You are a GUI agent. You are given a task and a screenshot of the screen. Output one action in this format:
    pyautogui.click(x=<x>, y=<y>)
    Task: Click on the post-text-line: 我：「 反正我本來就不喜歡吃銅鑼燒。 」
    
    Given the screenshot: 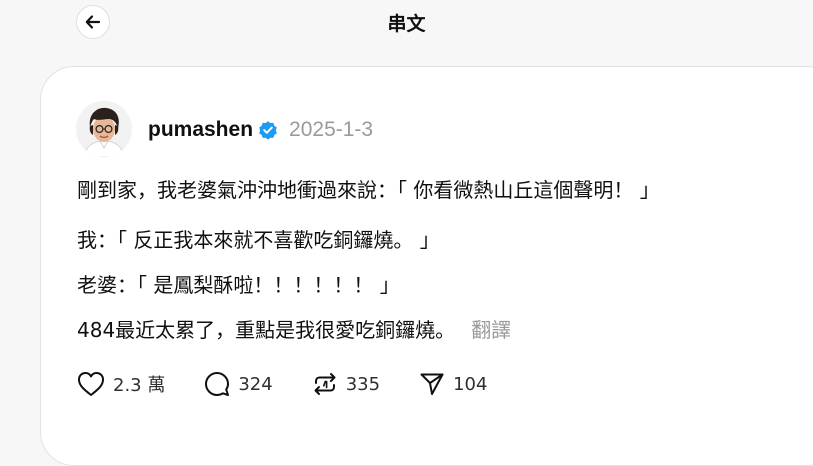 What is the action you would take?
    pyautogui.click(x=258, y=240)
    